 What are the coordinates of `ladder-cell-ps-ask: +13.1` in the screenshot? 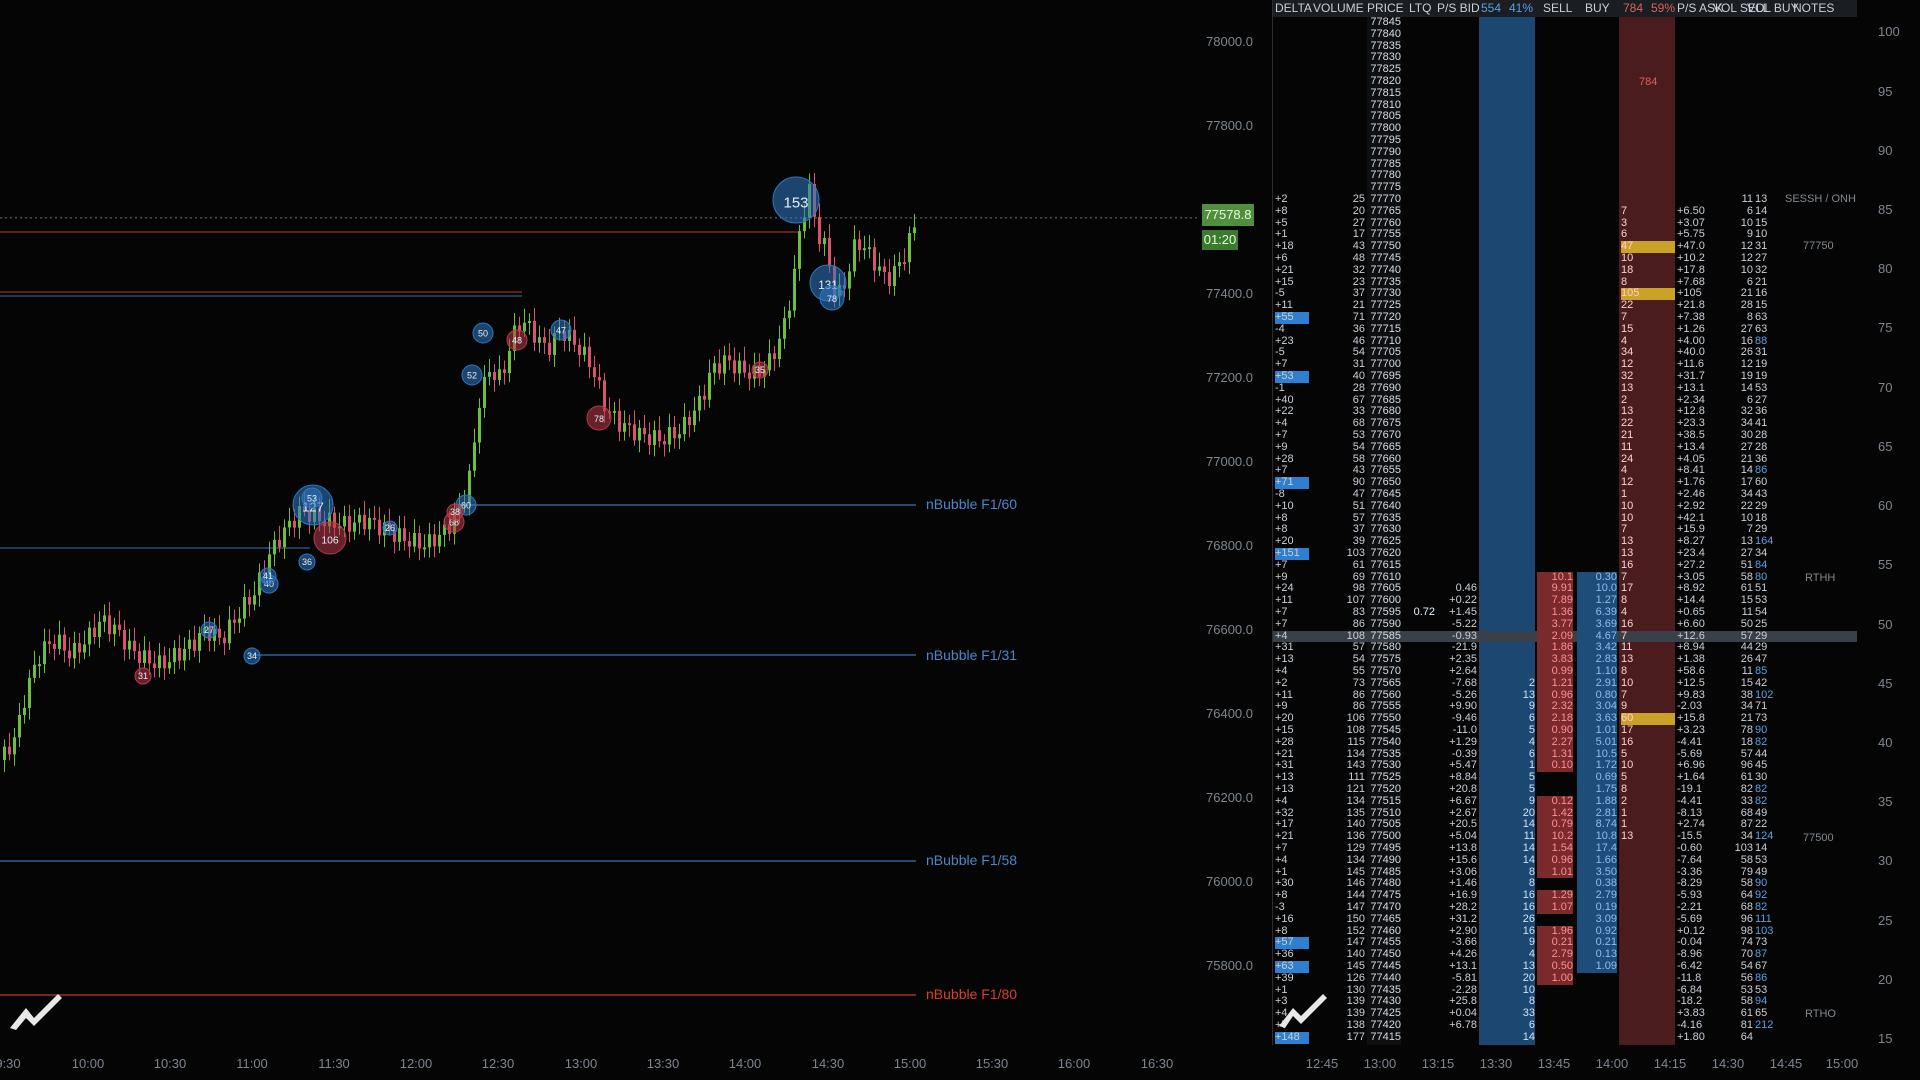 It's located at (1699, 388).